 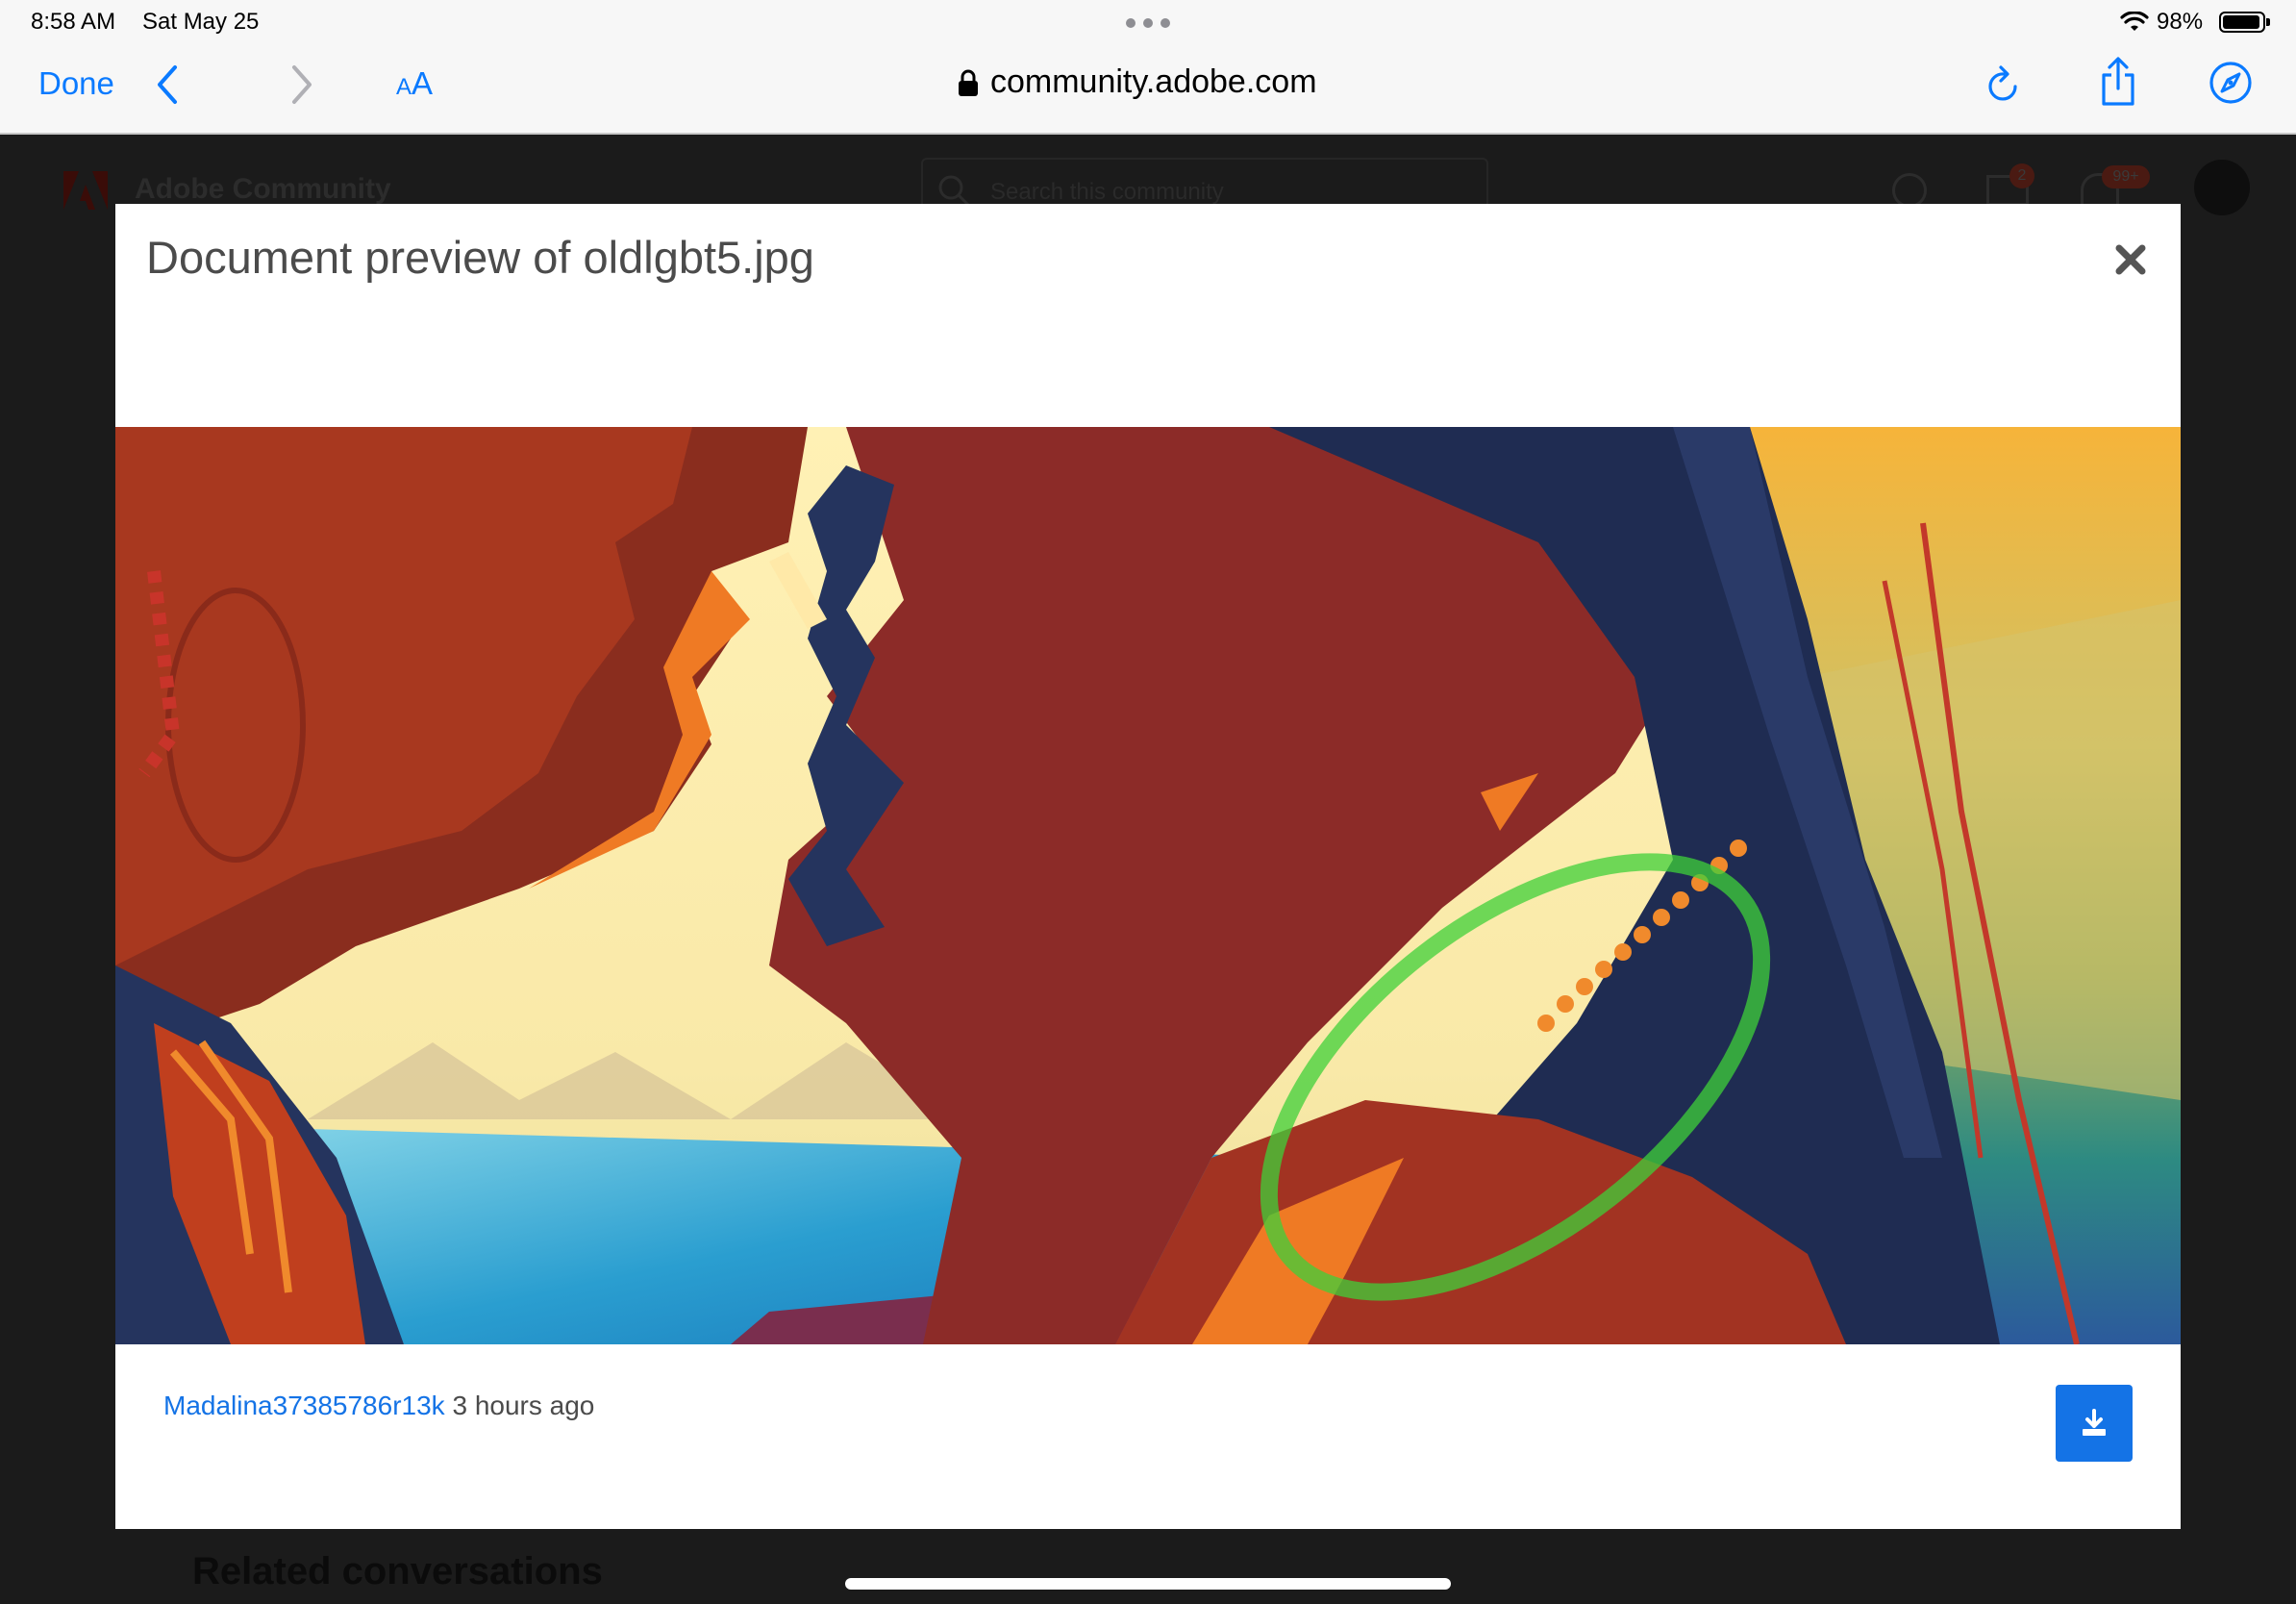 What do you see at coordinates (968, 82) in the screenshot?
I see `lock-icon` at bounding box center [968, 82].